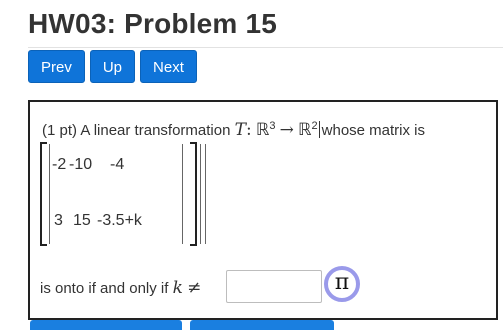  What do you see at coordinates (193, 194) in the screenshot?
I see `matrix-right-bracket` at bounding box center [193, 194].